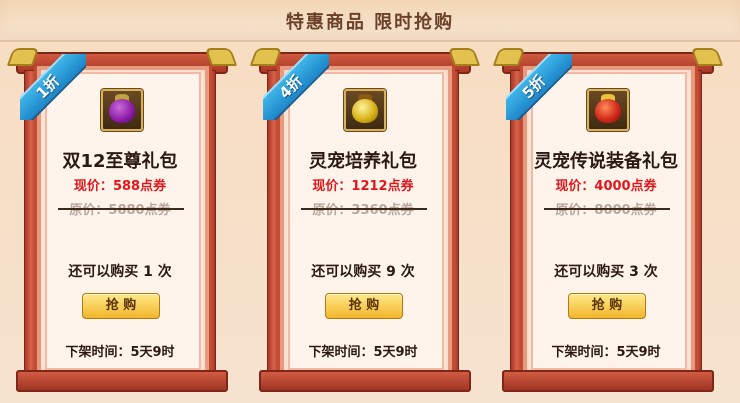 The width and height of the screenshot is (740, 403). I want to click on discount-badge: 4折, so click(296, 87).